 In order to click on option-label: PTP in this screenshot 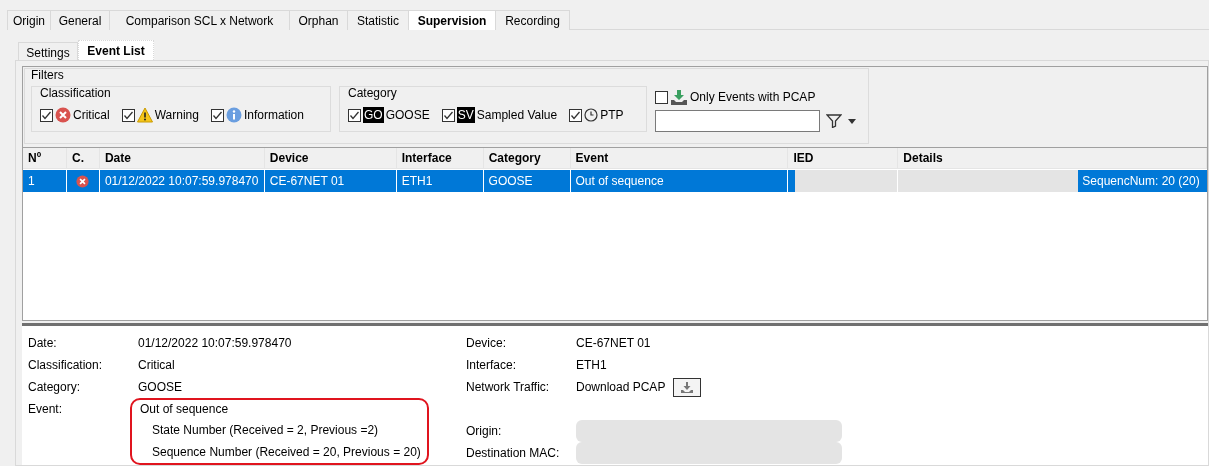, I will do `click(612, 115)`.